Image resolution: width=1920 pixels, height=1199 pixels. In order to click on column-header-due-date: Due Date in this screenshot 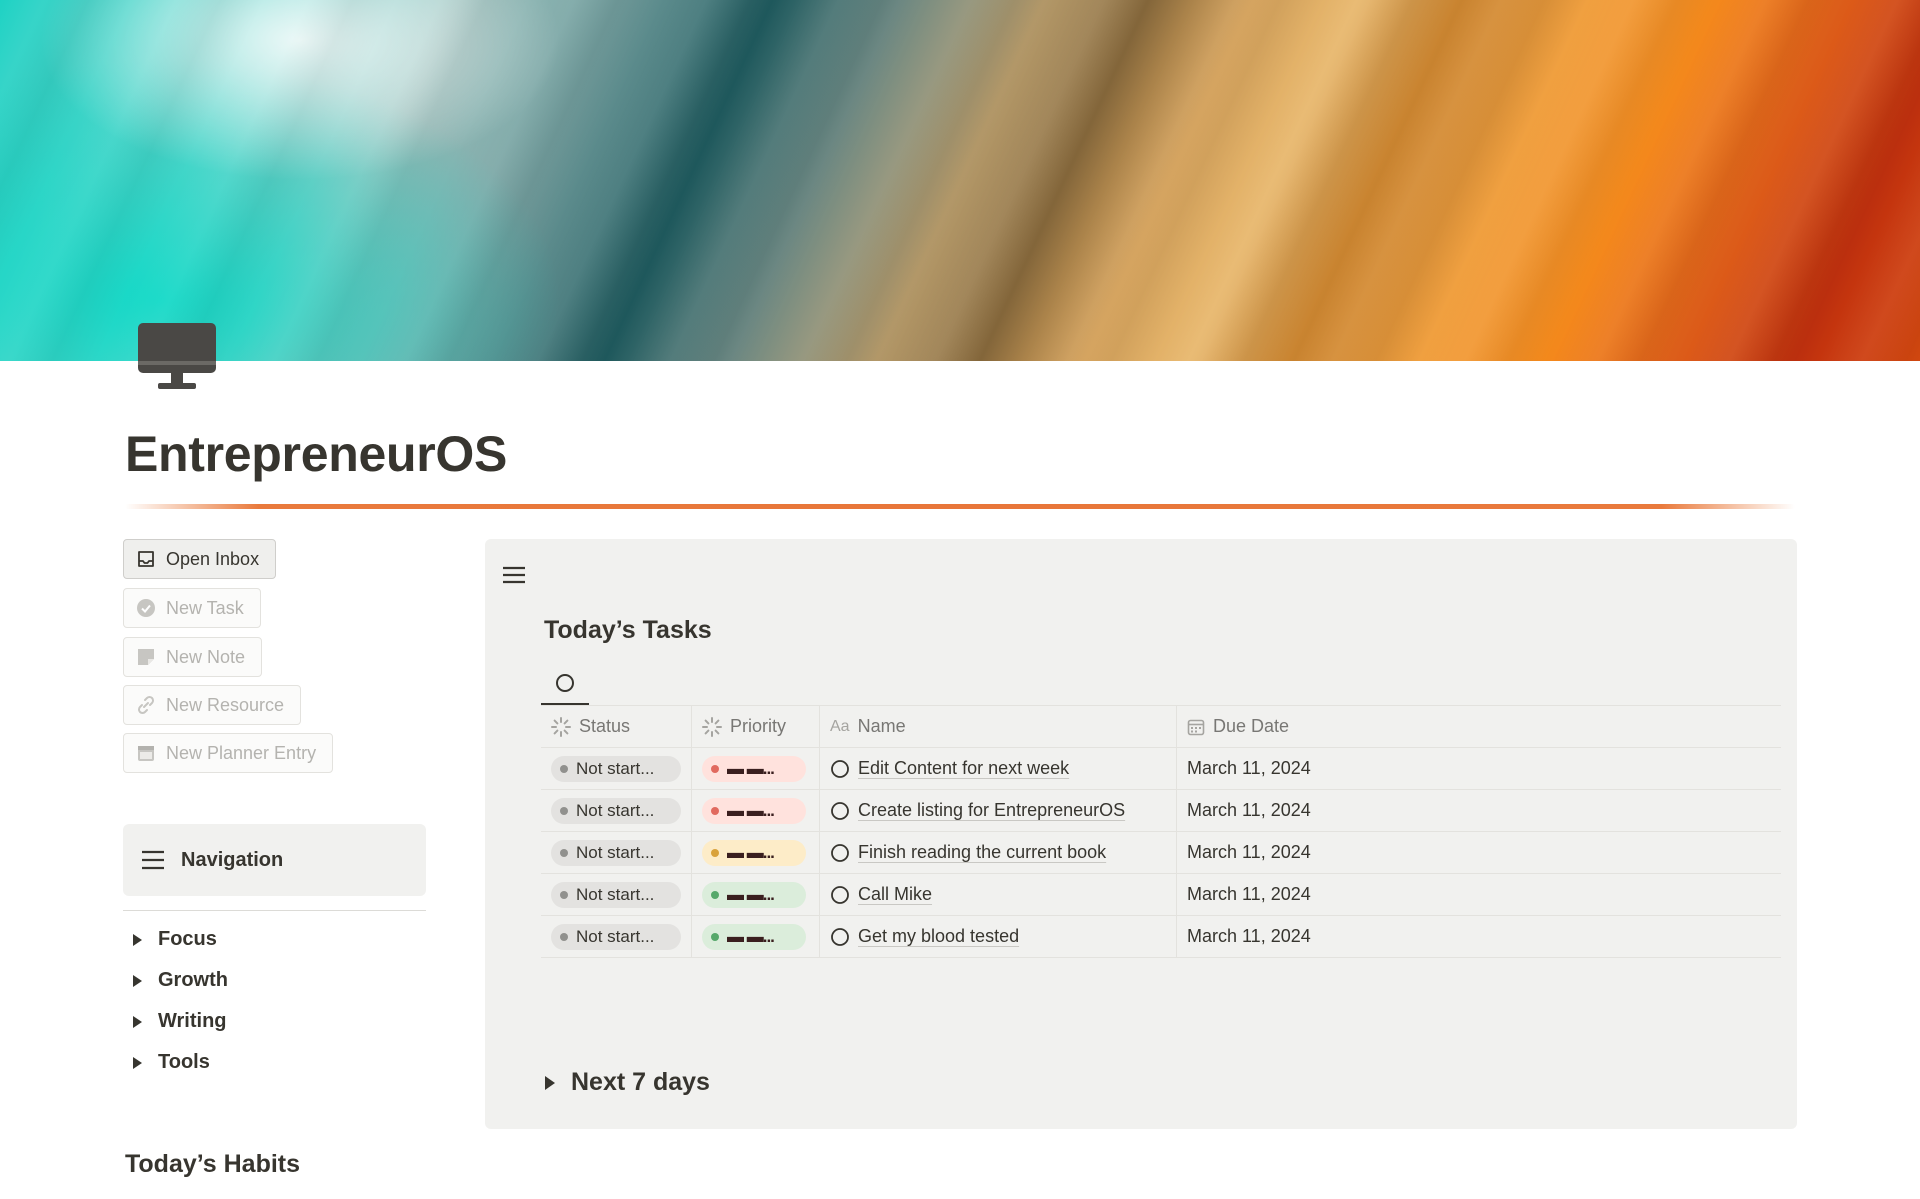, I will do `click(1479, 726)`.